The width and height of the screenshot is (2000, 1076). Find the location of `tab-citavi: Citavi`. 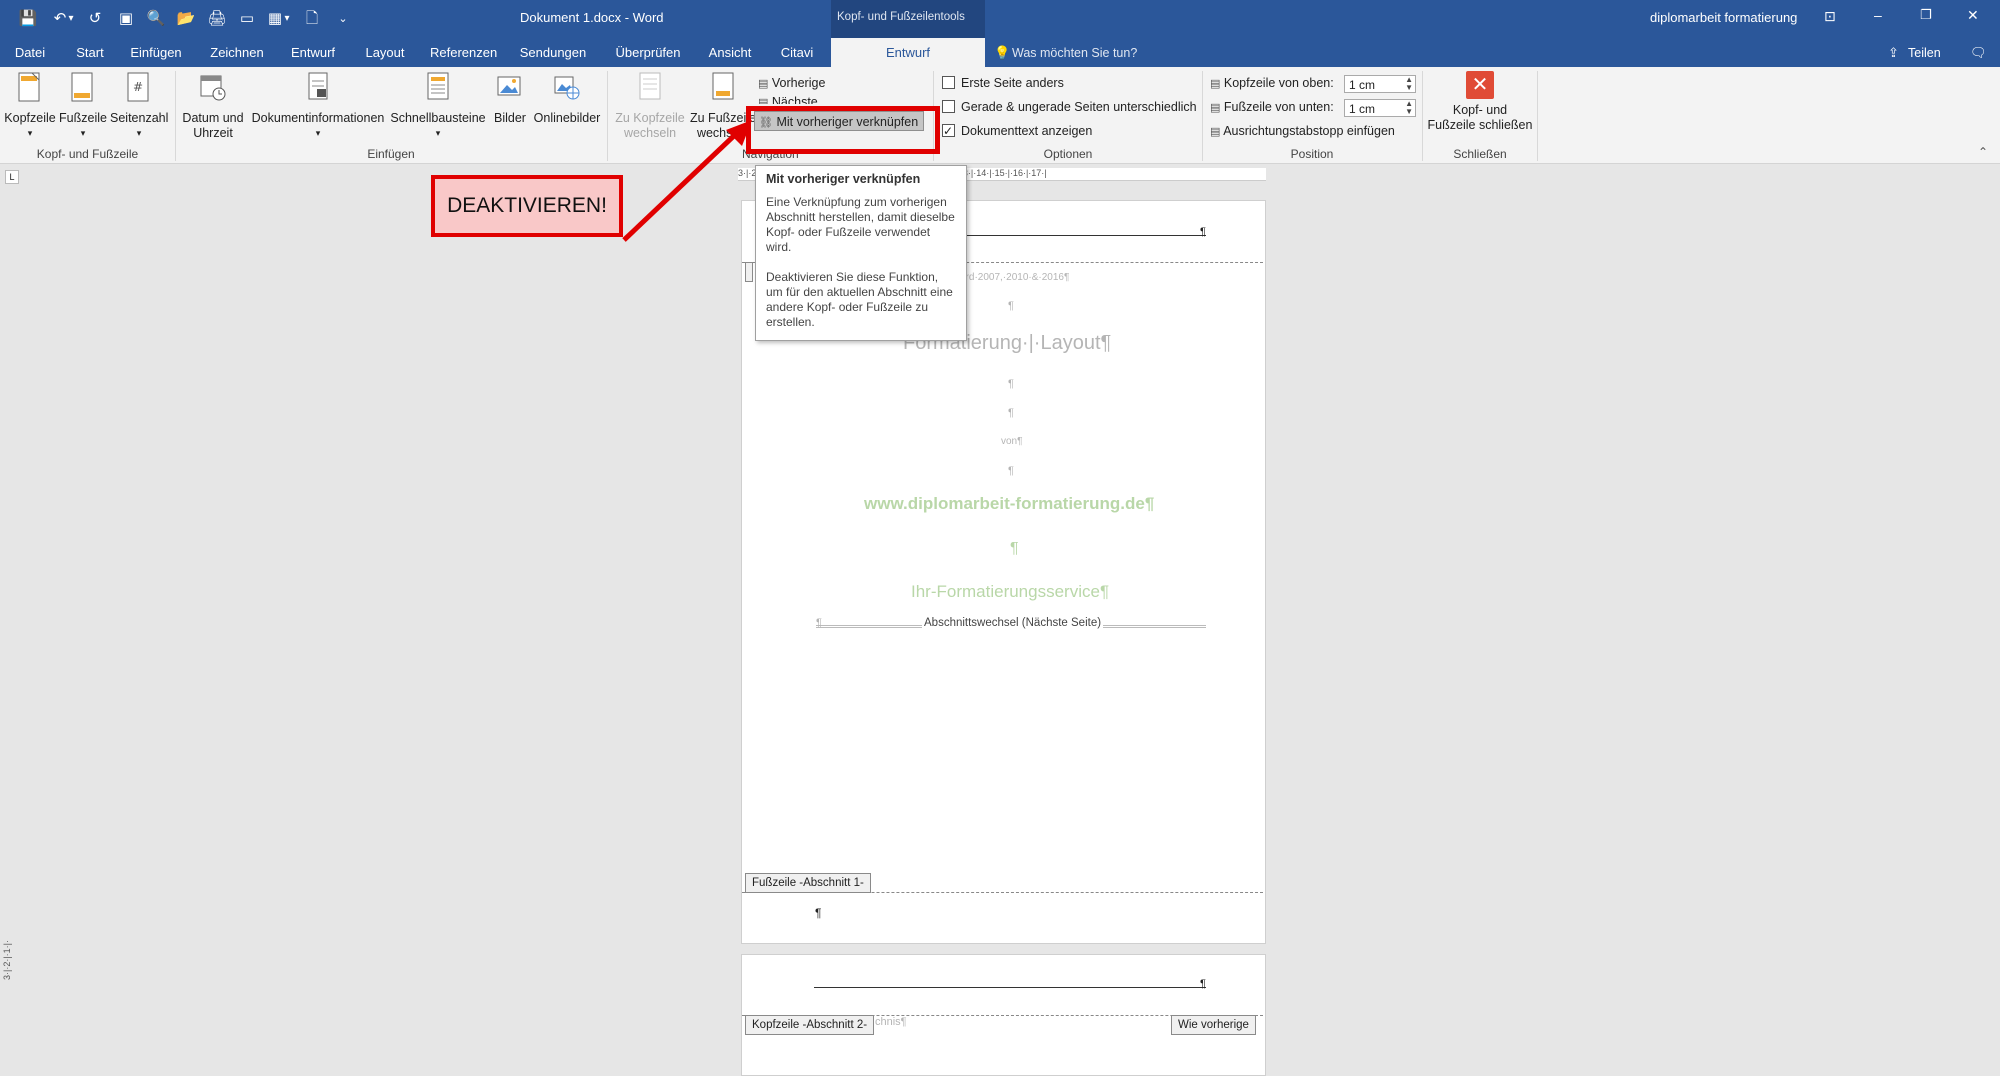

tab-citavi: Citavi is located at coordinates (797, 52).